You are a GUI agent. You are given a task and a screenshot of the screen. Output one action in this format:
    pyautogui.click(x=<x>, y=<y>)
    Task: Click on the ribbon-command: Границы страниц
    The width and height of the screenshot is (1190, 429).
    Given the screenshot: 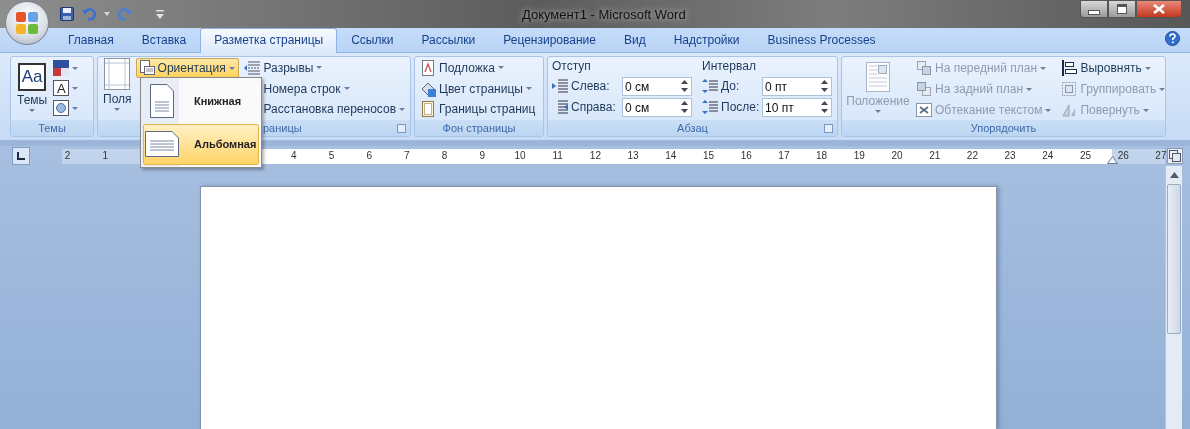 What is the action you would take?
    pyautogui.click(x=478, y=109)
    